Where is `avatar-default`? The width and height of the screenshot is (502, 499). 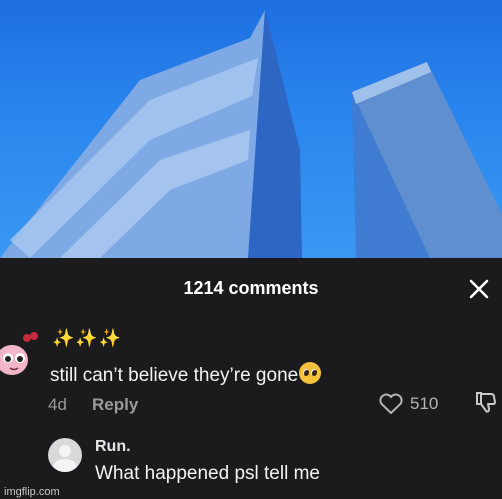 avatar-default is located at coordinates (65, 455).